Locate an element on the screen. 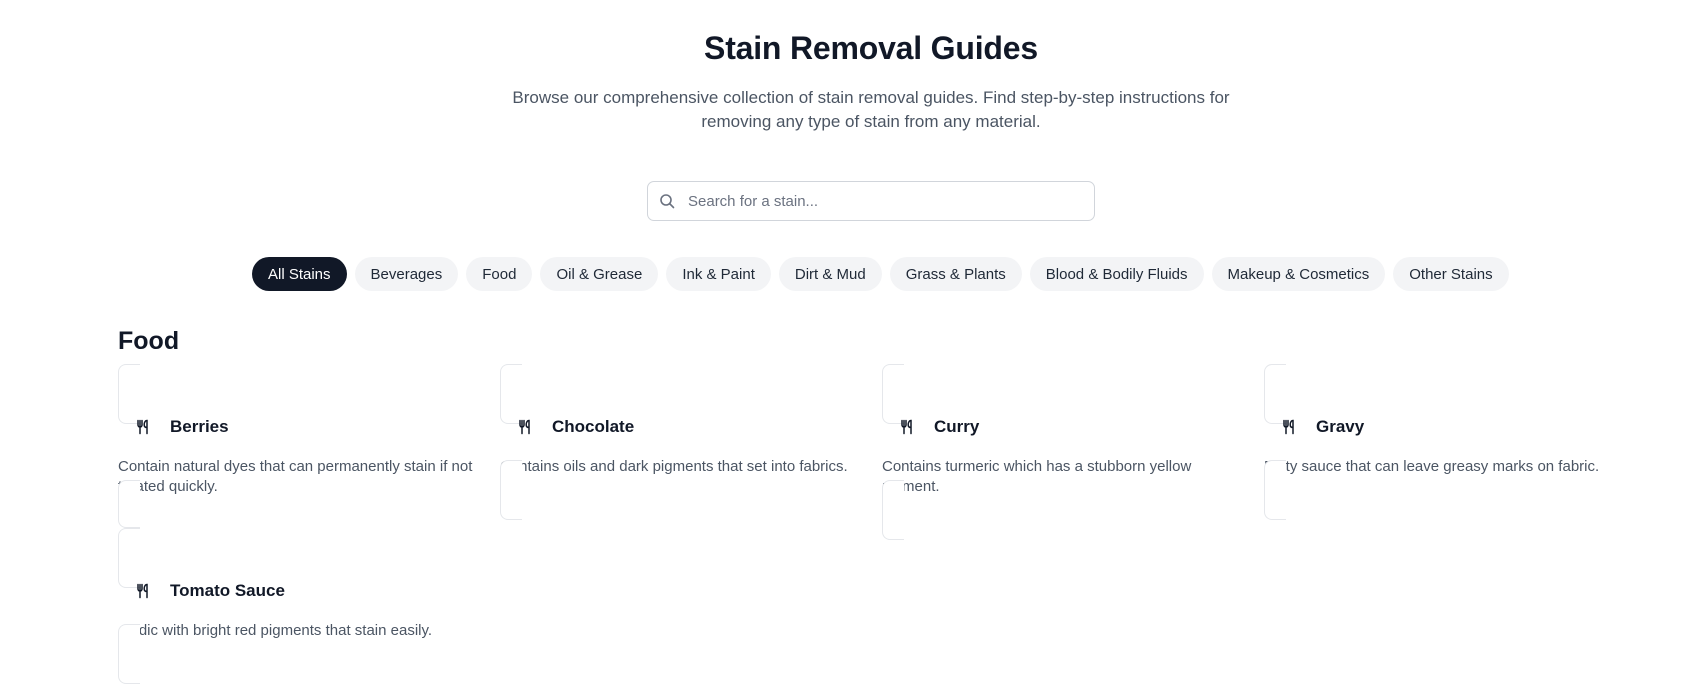  filter-dirt-mud: Dirt & Mud is located at coordinates (830, 274).